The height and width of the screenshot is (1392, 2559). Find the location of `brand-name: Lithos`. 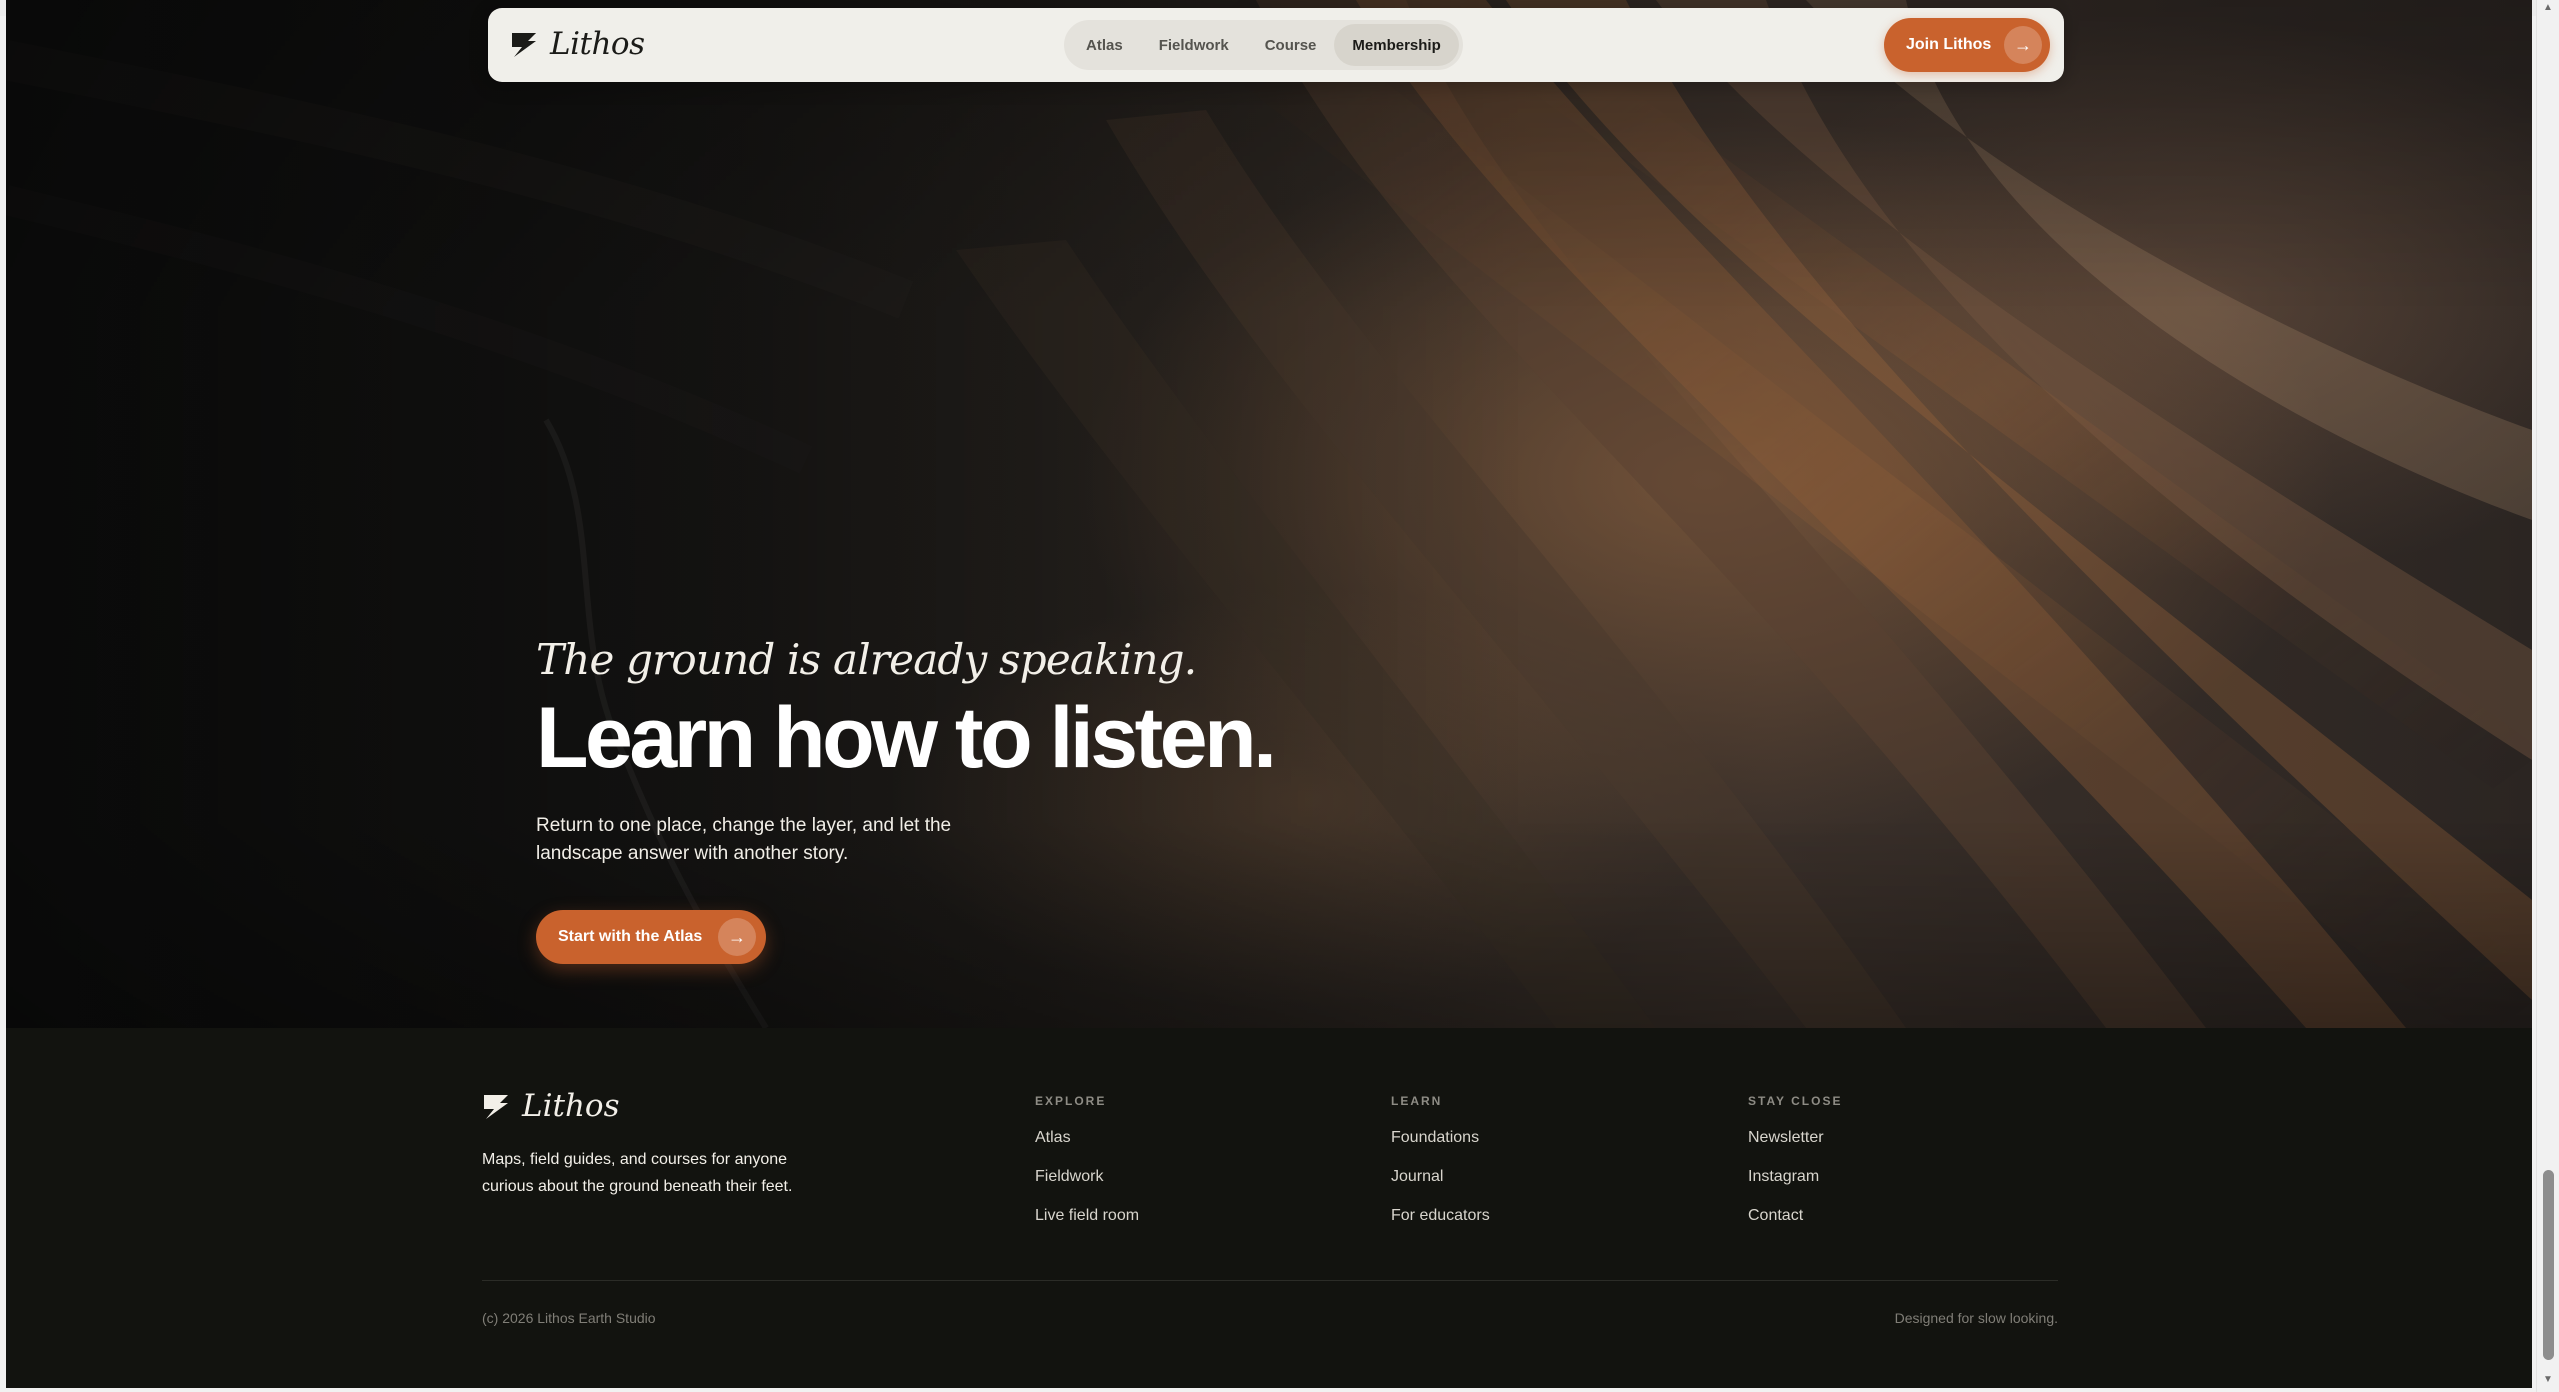

brand-name: Lithos is located at coordinates (597, 44).